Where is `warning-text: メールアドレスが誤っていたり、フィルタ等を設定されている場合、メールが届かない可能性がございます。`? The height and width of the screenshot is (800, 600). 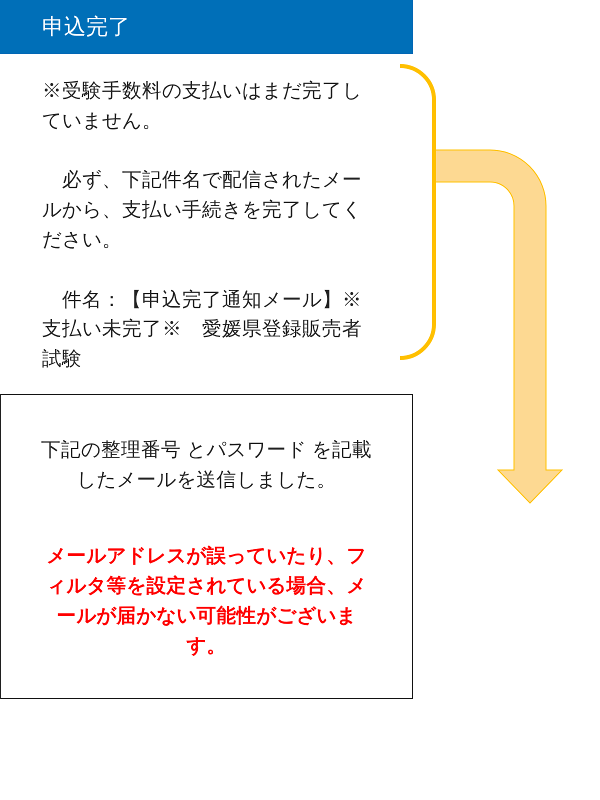 warning-text: メールアドレスが誤っていたり、フィルタ等を設定されている場合、メールが届かない可能性がございます。 is located at coordinates (207, 601).